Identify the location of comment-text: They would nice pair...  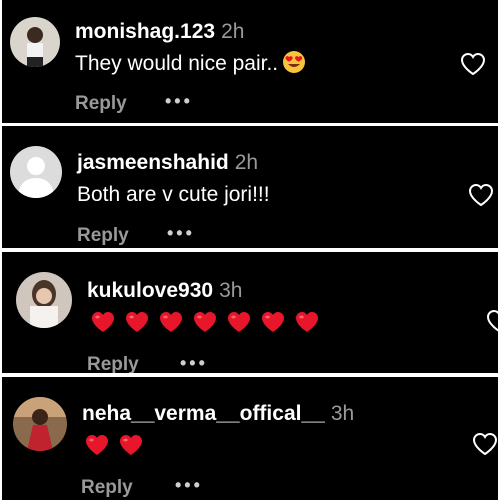
(190, 63).